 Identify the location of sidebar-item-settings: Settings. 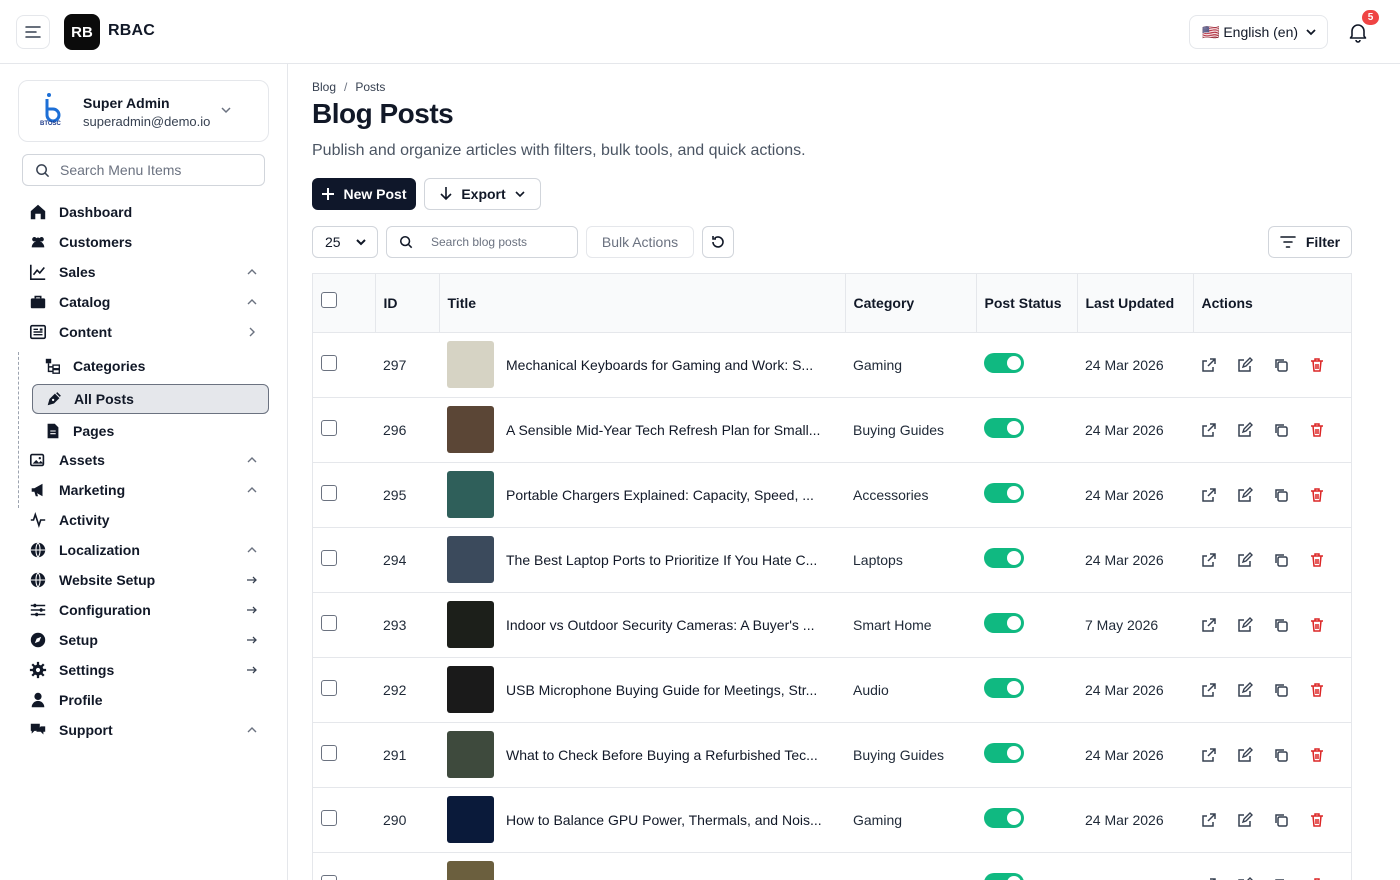
(148, 670).